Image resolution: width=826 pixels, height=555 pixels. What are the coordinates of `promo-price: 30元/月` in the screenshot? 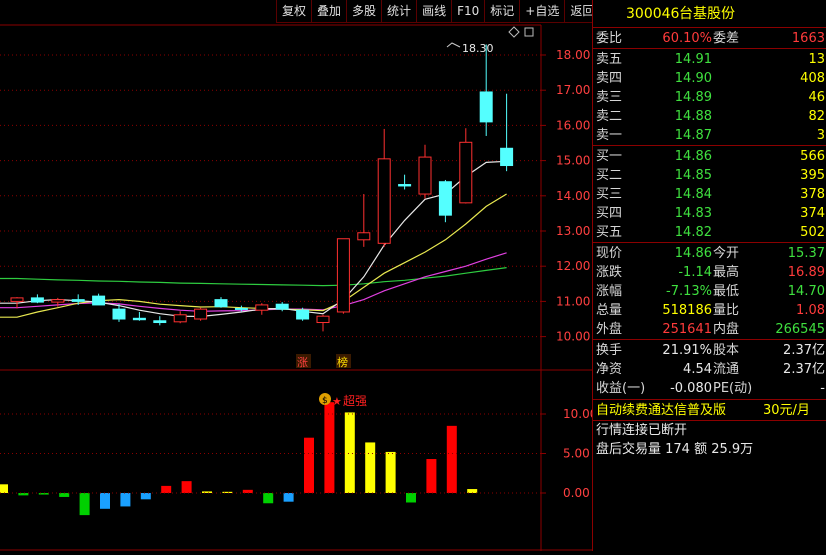 It's located at (786, 410).